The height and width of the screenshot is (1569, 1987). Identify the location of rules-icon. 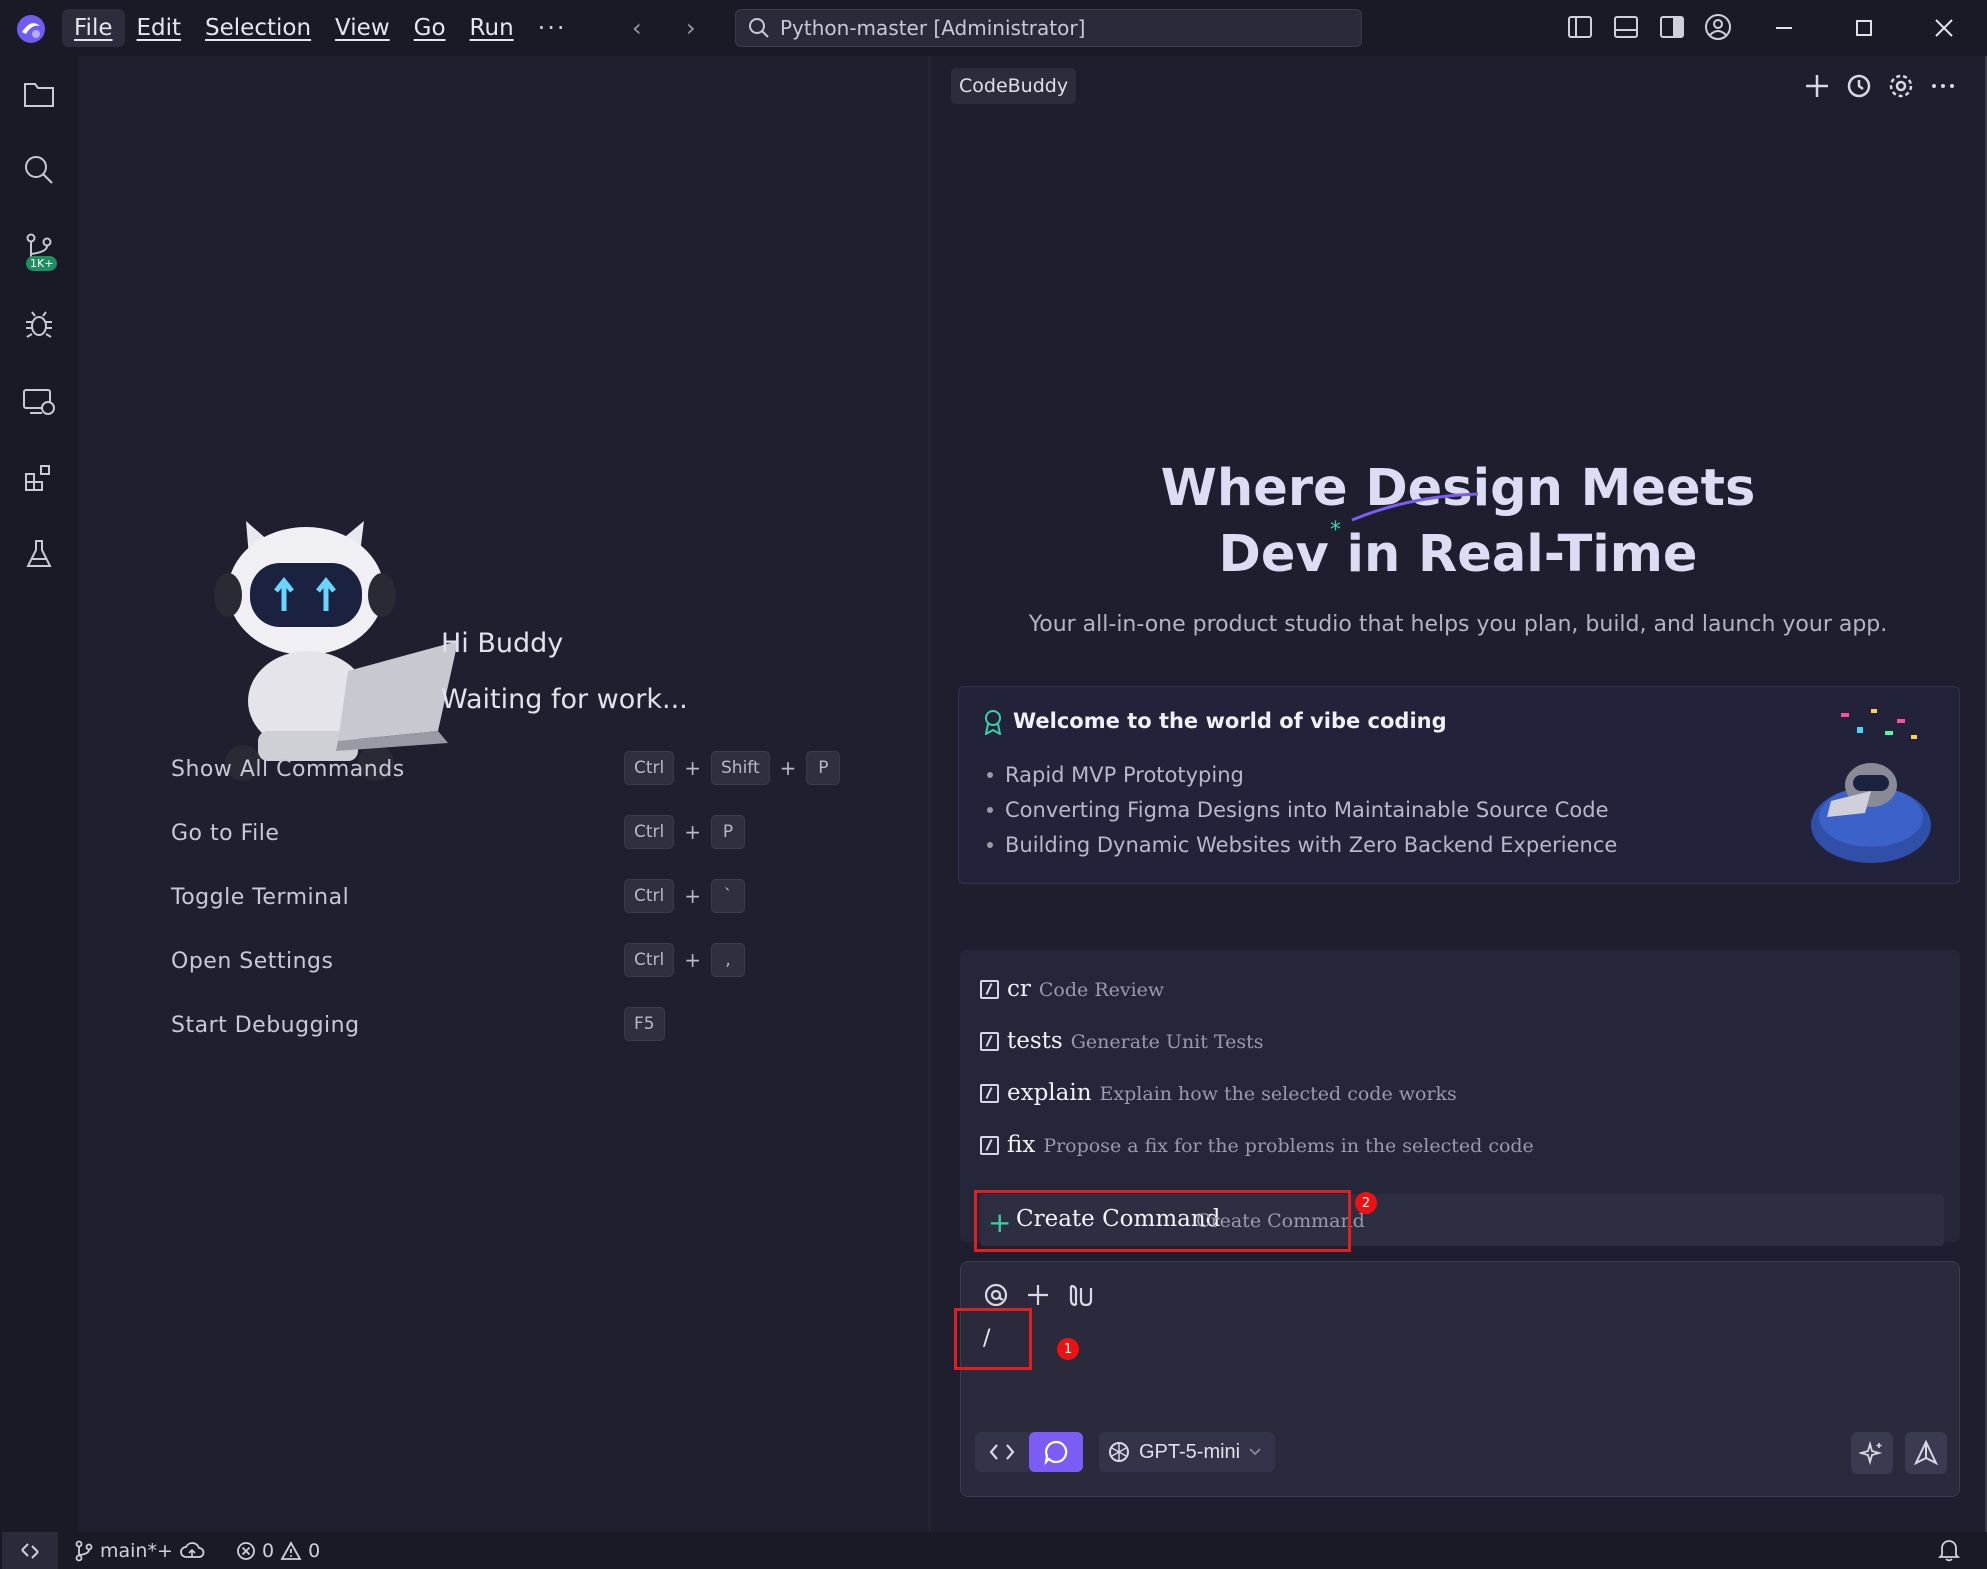
(1081, 1295).